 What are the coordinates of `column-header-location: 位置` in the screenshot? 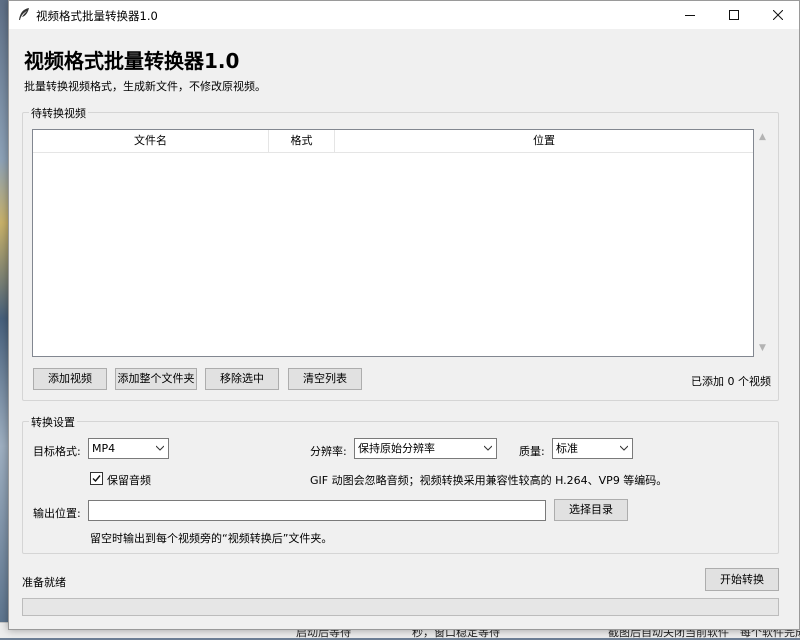 It's located at (544, 141).